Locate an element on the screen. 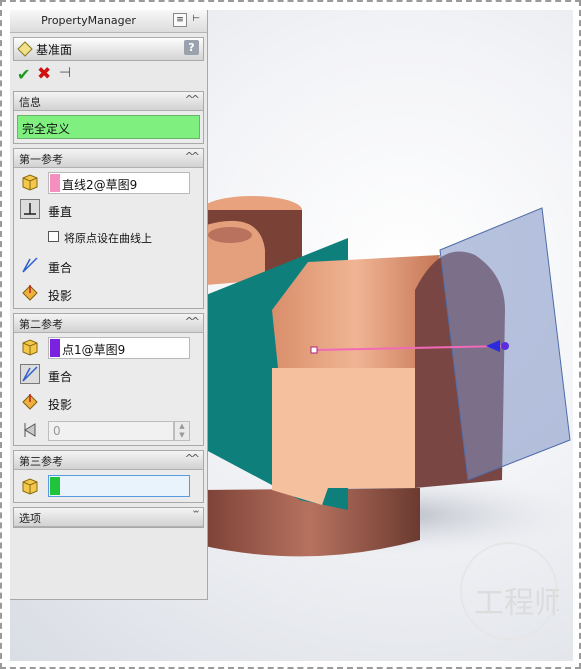 The height and width of the screenshot is (669, 581). info-group: 信息 ^^ 完全定义 is located at coordinates (108, 117).